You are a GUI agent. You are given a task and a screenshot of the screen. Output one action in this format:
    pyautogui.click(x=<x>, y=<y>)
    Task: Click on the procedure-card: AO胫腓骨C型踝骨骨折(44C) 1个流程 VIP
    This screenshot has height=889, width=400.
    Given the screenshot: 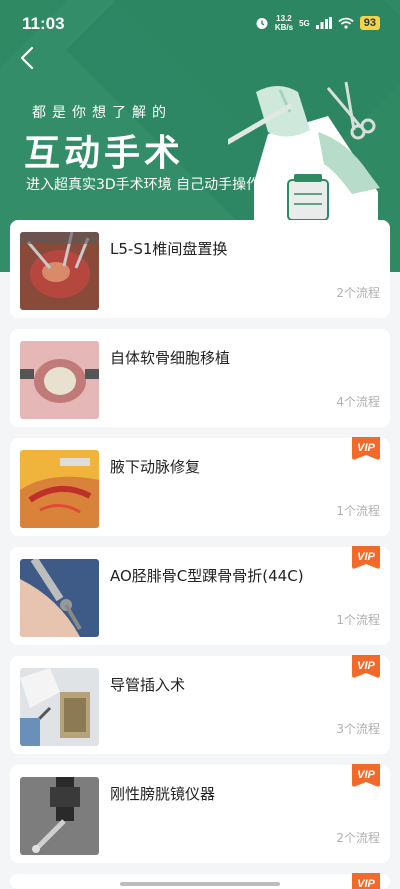 What is the action you would take?
    pyautogui.click(x=200, y=595)
    